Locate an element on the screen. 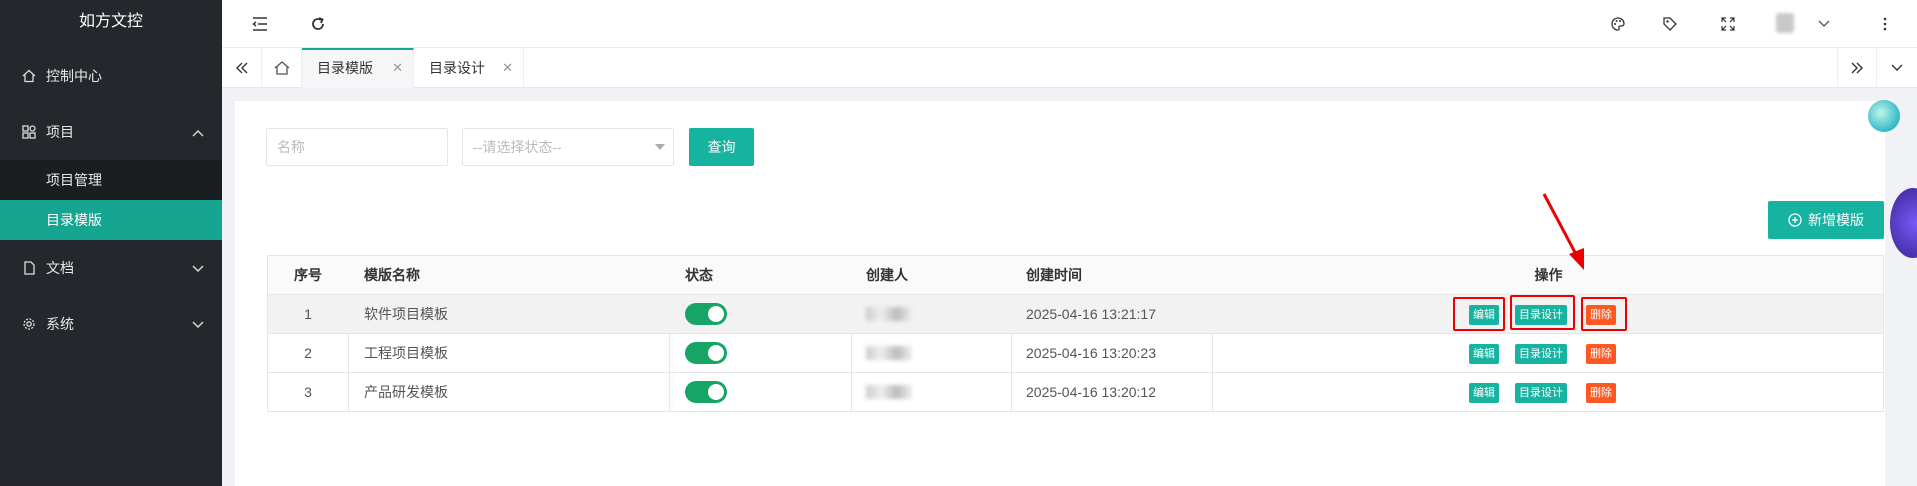 This screenshot has height=486, width=1917. table-row: 1 软件项目模板 2025-04-16 13:21:17 编辑 目录设计 删除 is located at coordinates (1075, 314).